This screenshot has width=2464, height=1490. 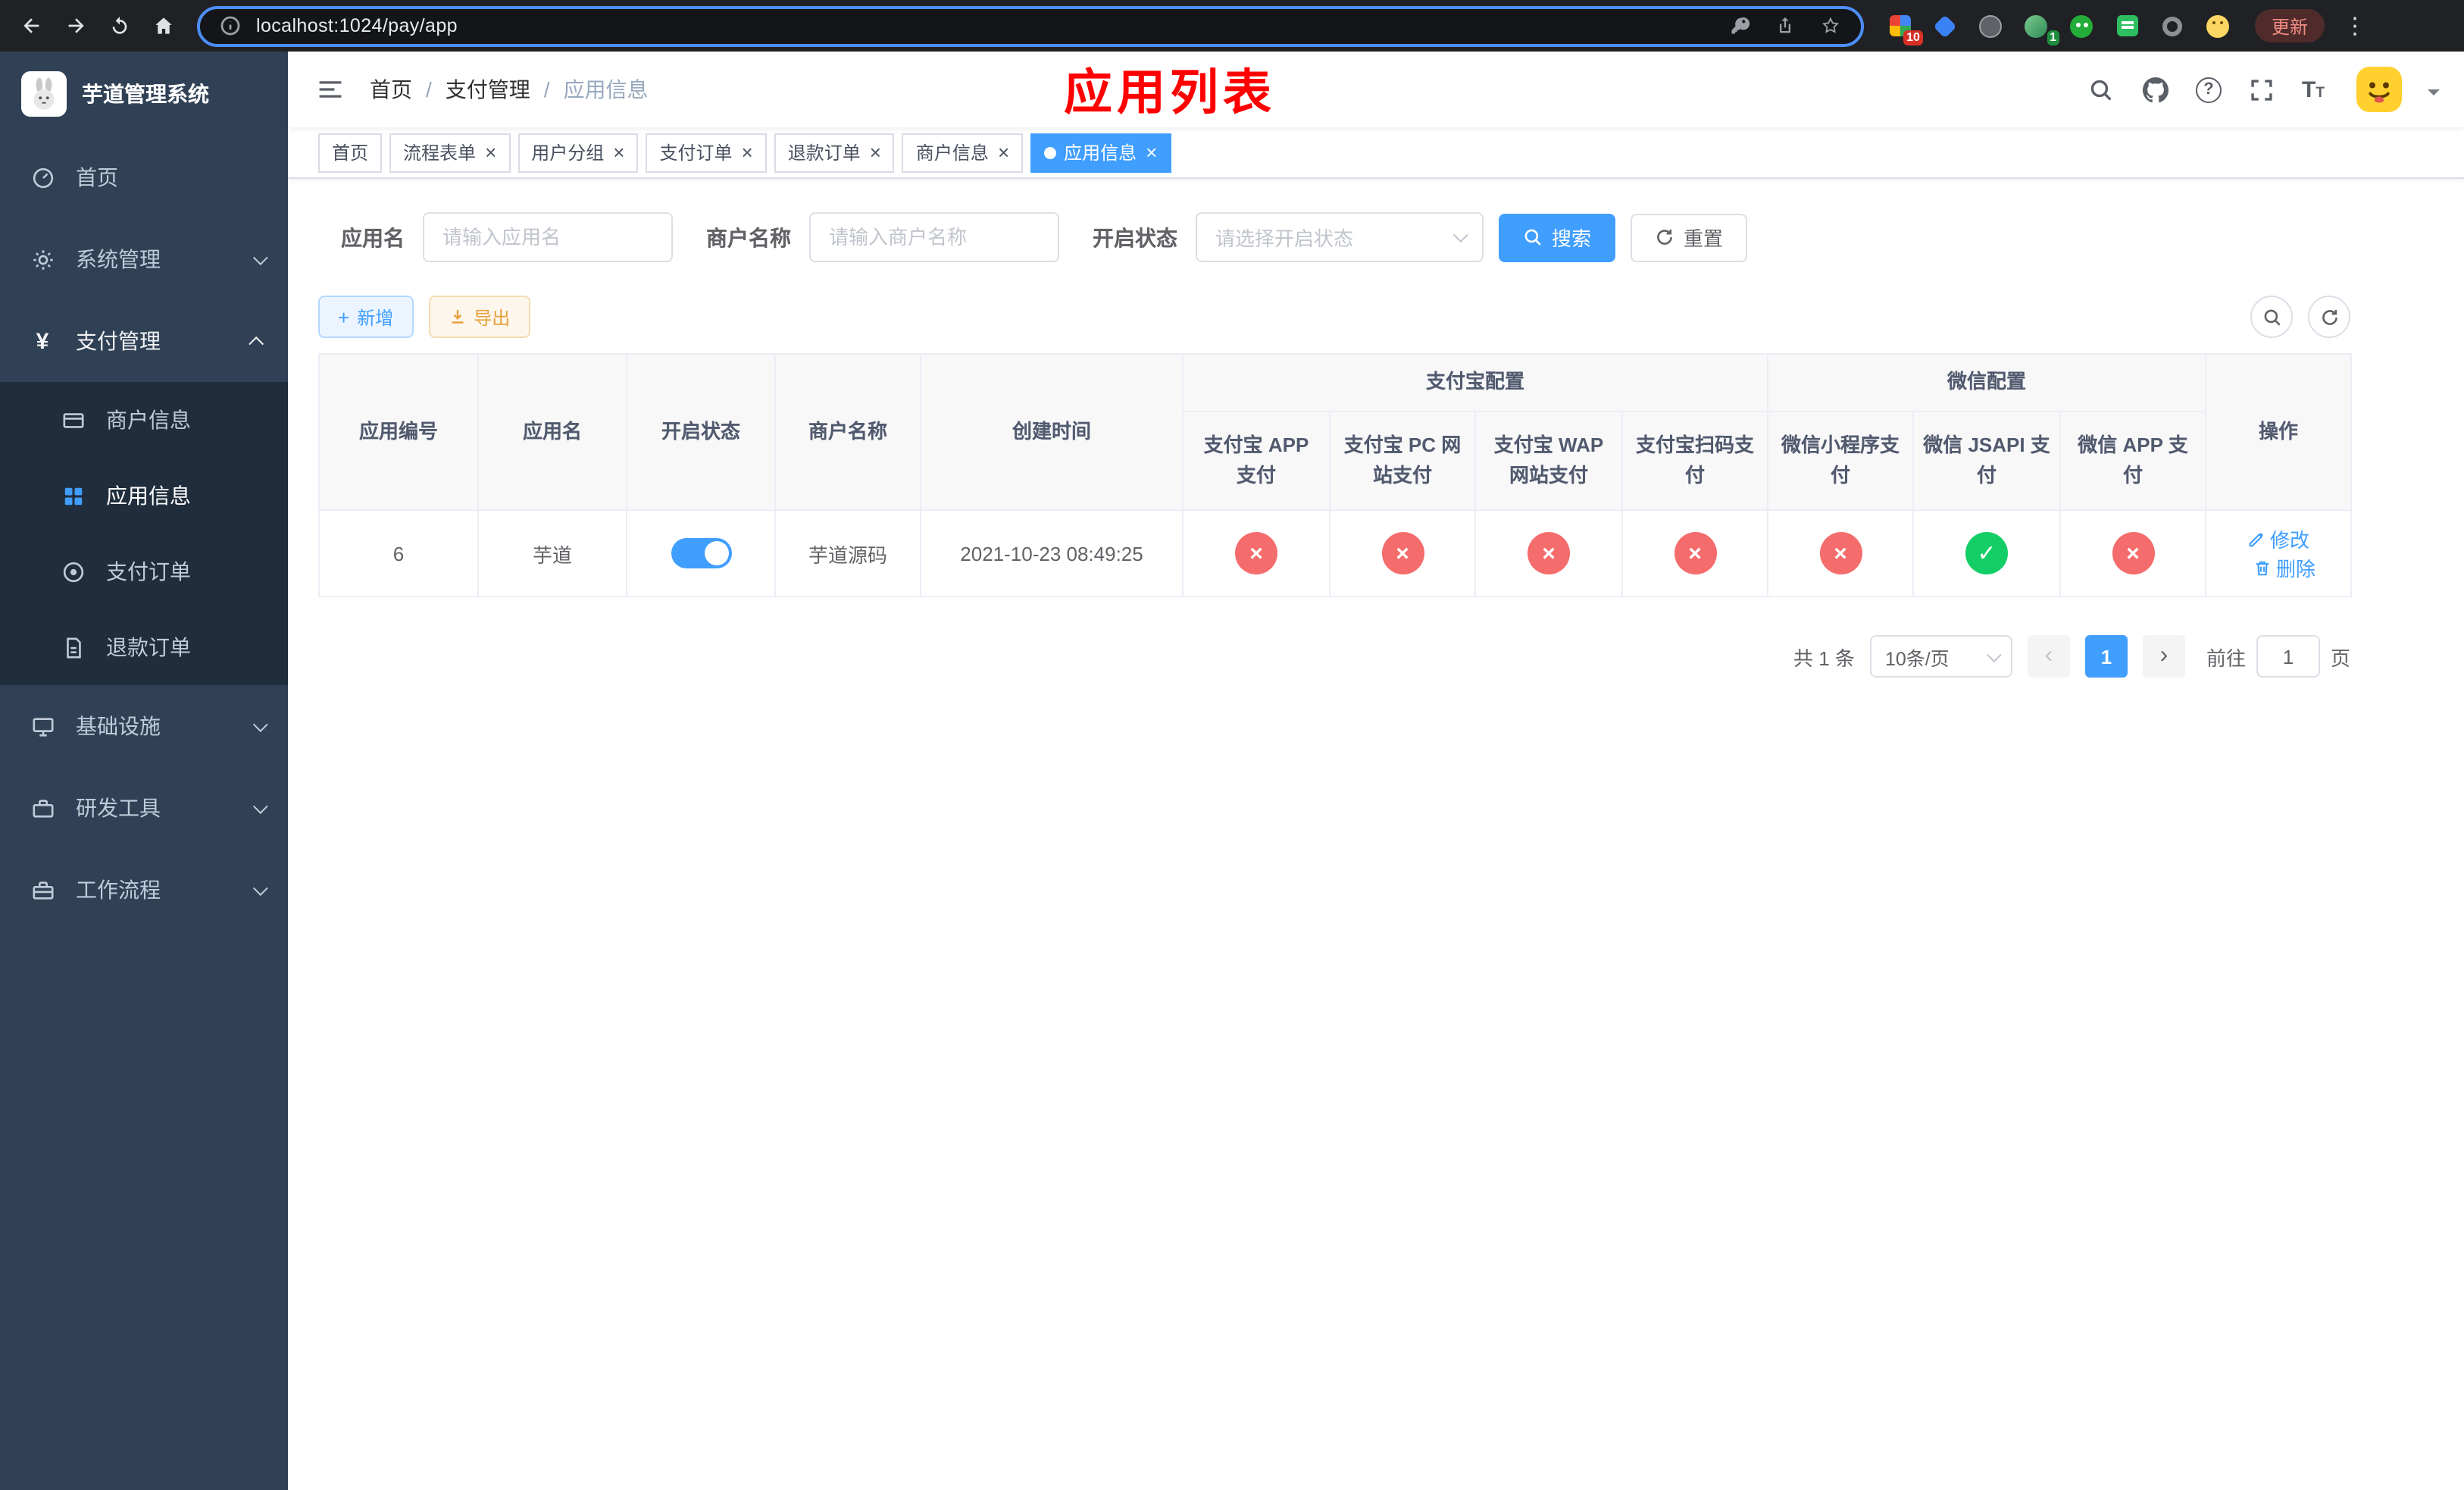 I want to click on sidebar-toggle-icon, so click(x=330, y=89).